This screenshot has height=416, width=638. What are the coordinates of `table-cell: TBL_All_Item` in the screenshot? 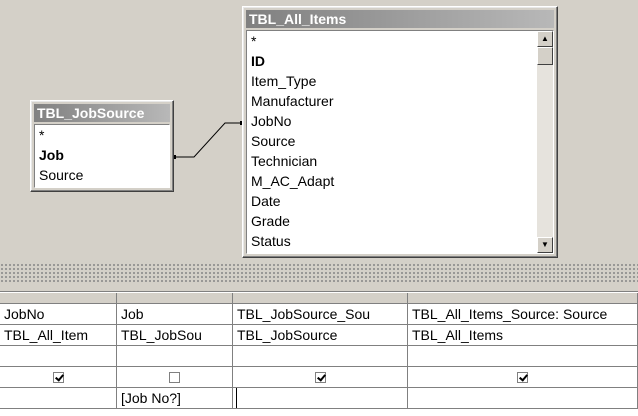 It's located at (58, 335).